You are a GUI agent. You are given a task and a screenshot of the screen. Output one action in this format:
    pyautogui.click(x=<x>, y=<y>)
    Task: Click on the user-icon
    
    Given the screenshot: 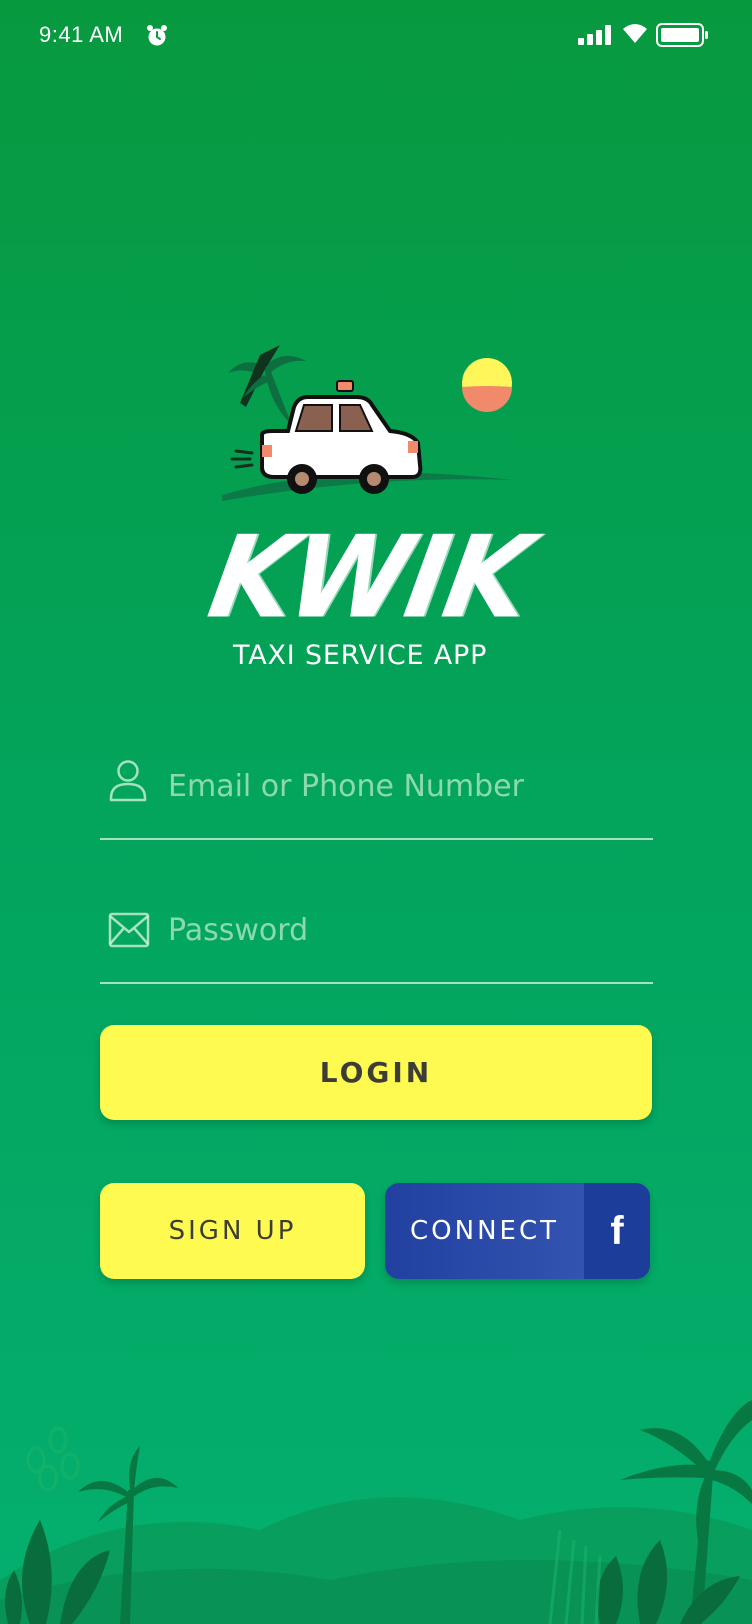 What is the action you would take?
    pyautogui.click(x=128, y=781)
    